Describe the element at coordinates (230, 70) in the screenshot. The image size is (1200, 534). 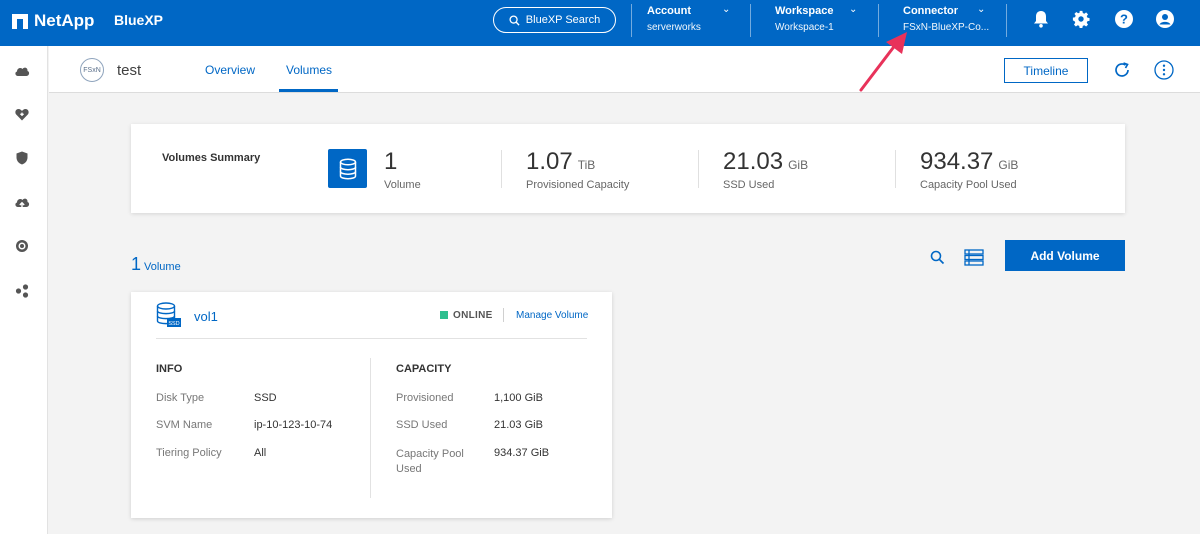
I see `tab-overview: Overview` at that location.